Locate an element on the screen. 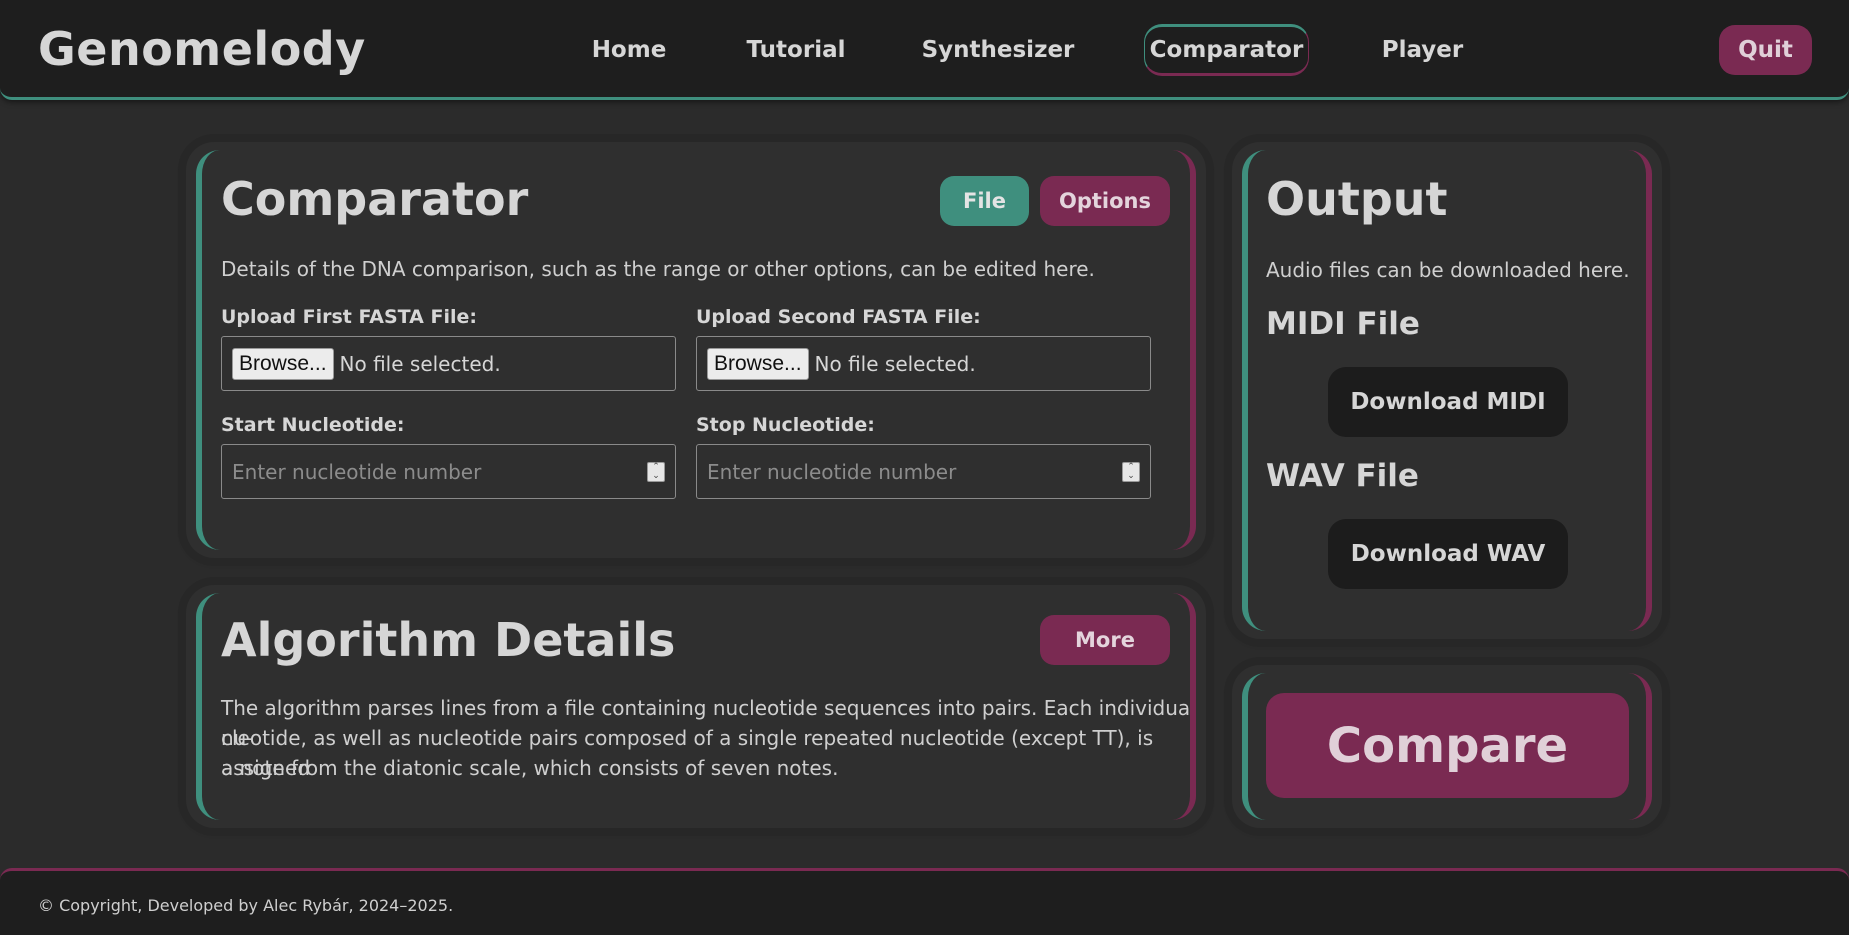  nav-comparator: Comparator is located at coordinates (1226, 50).